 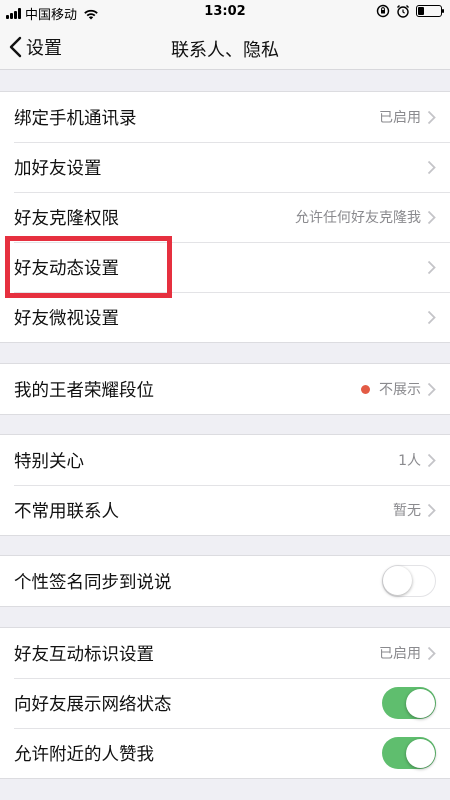 What do you see at coordinates (49, 461) in the screenshot?
I see `row-label: 特别关心` at bounding box center [49, 461].